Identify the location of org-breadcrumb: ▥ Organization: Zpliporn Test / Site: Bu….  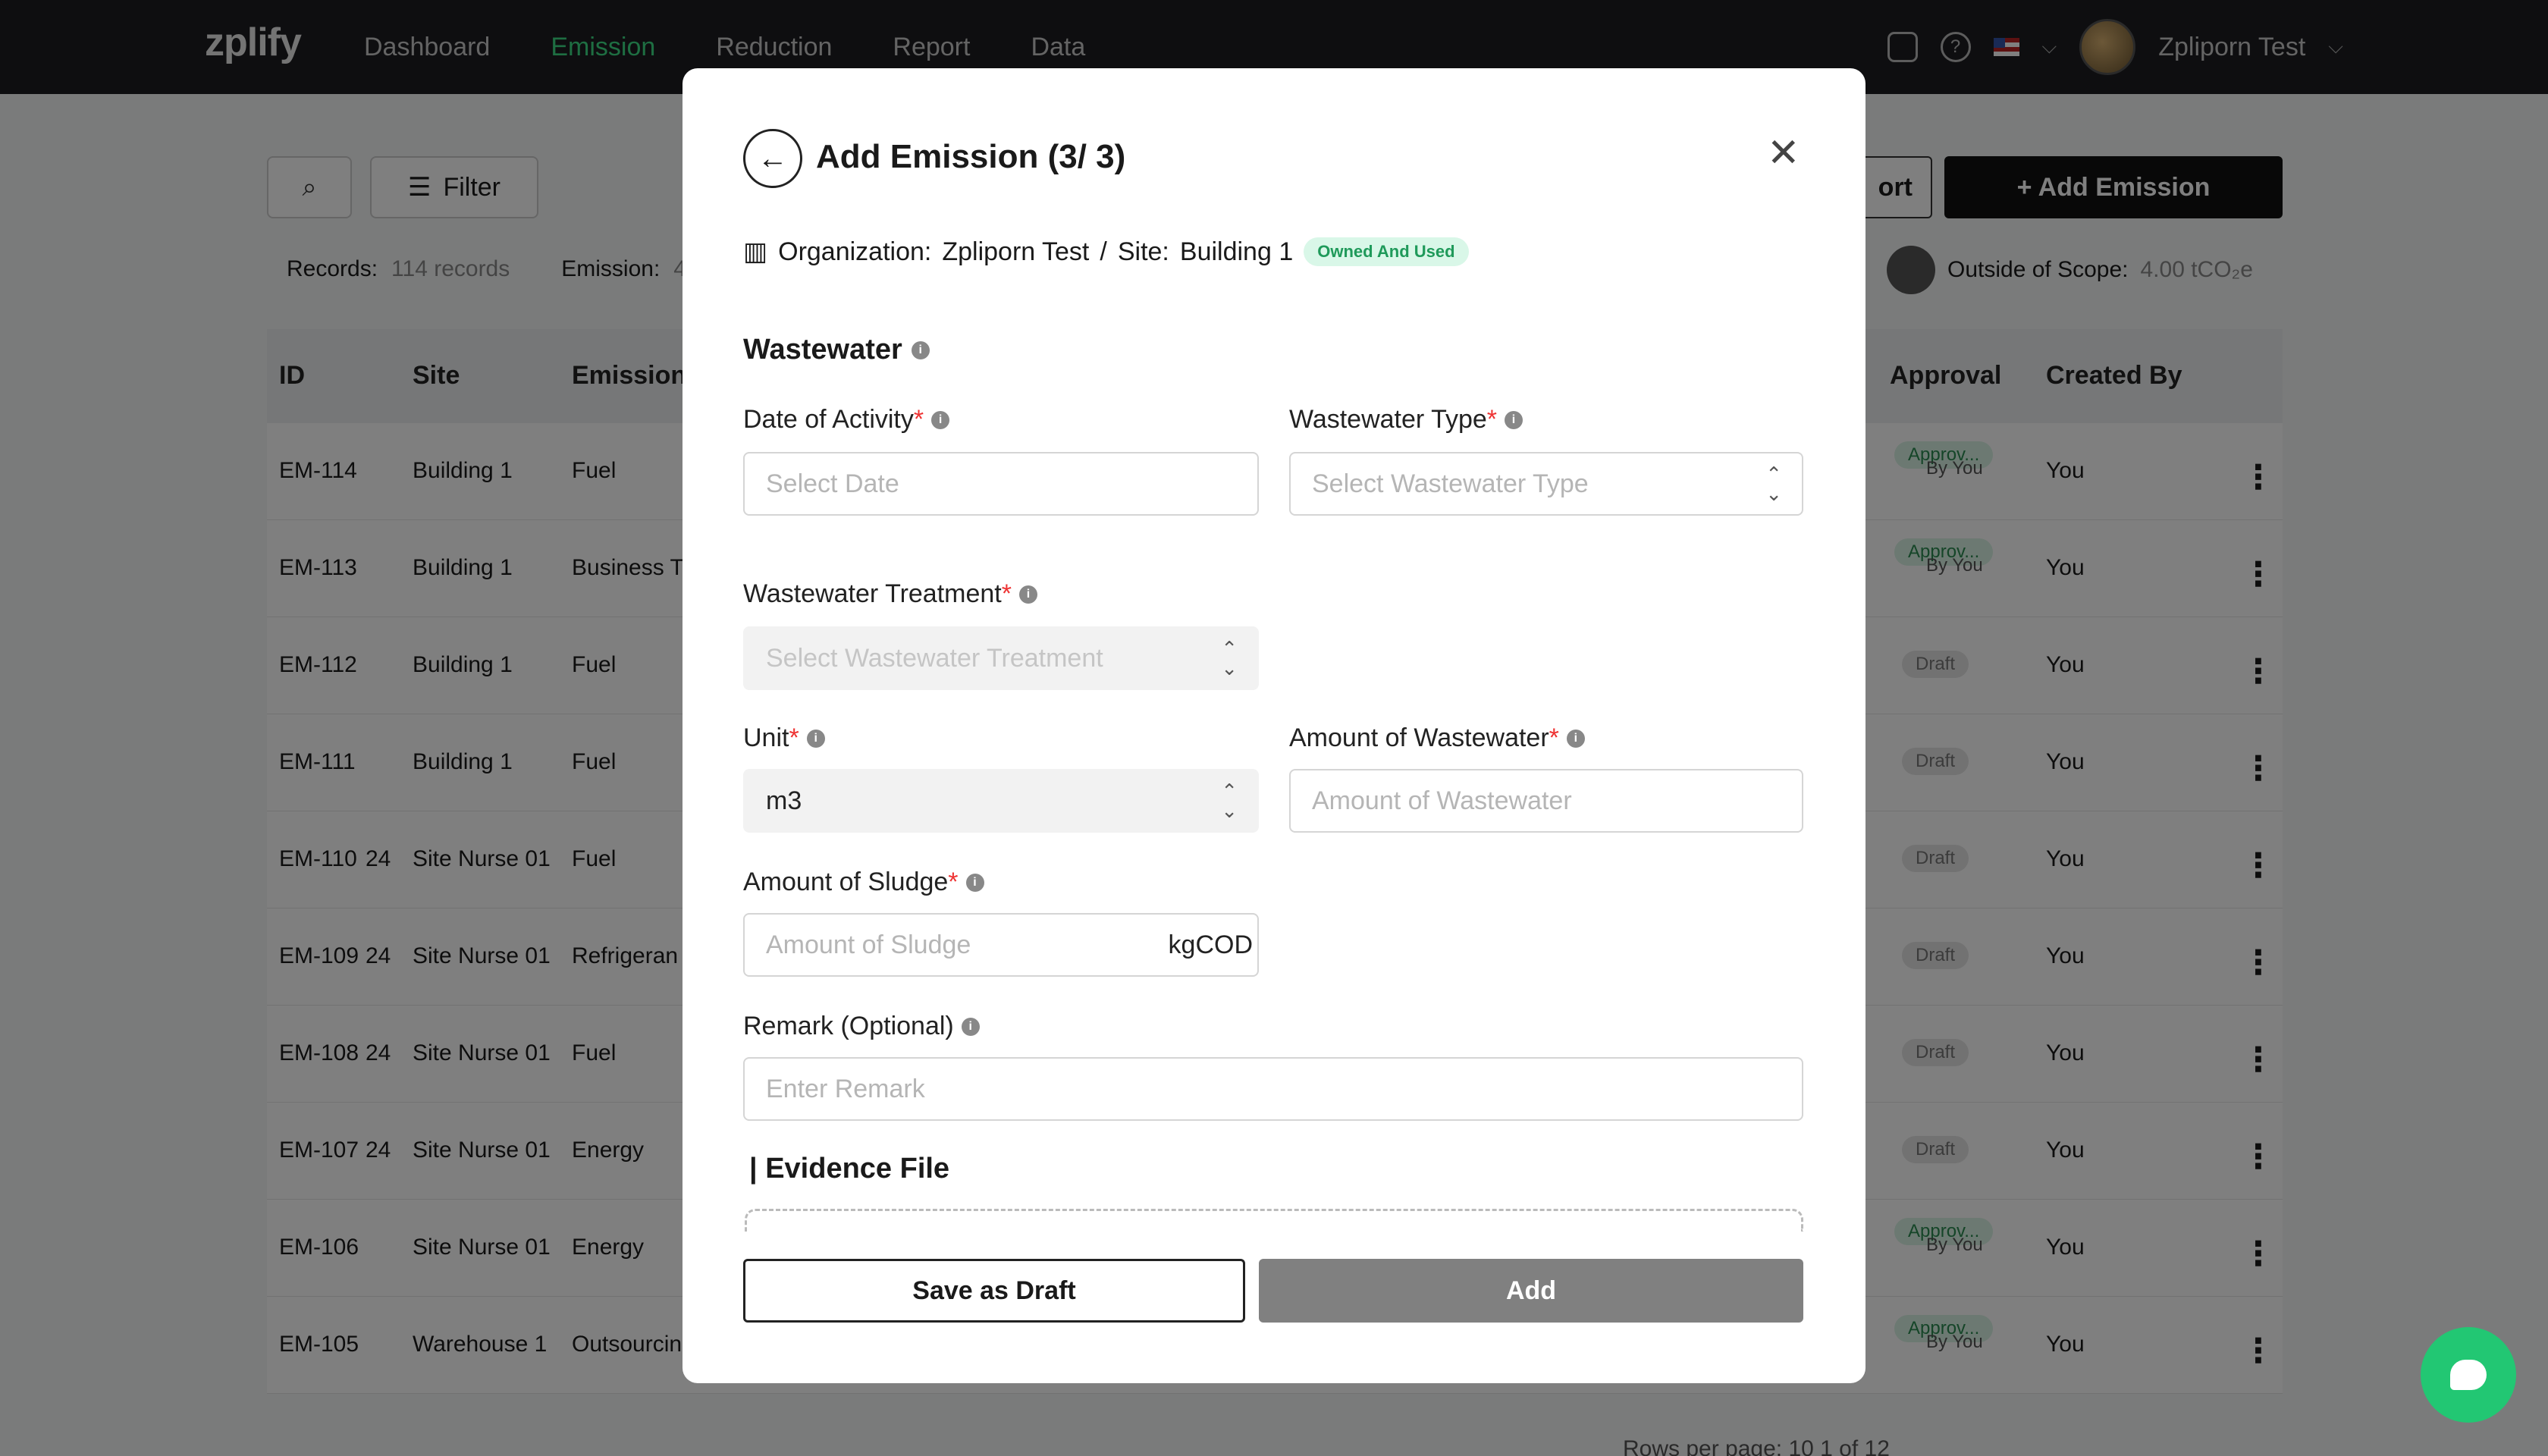
(1106, 252).